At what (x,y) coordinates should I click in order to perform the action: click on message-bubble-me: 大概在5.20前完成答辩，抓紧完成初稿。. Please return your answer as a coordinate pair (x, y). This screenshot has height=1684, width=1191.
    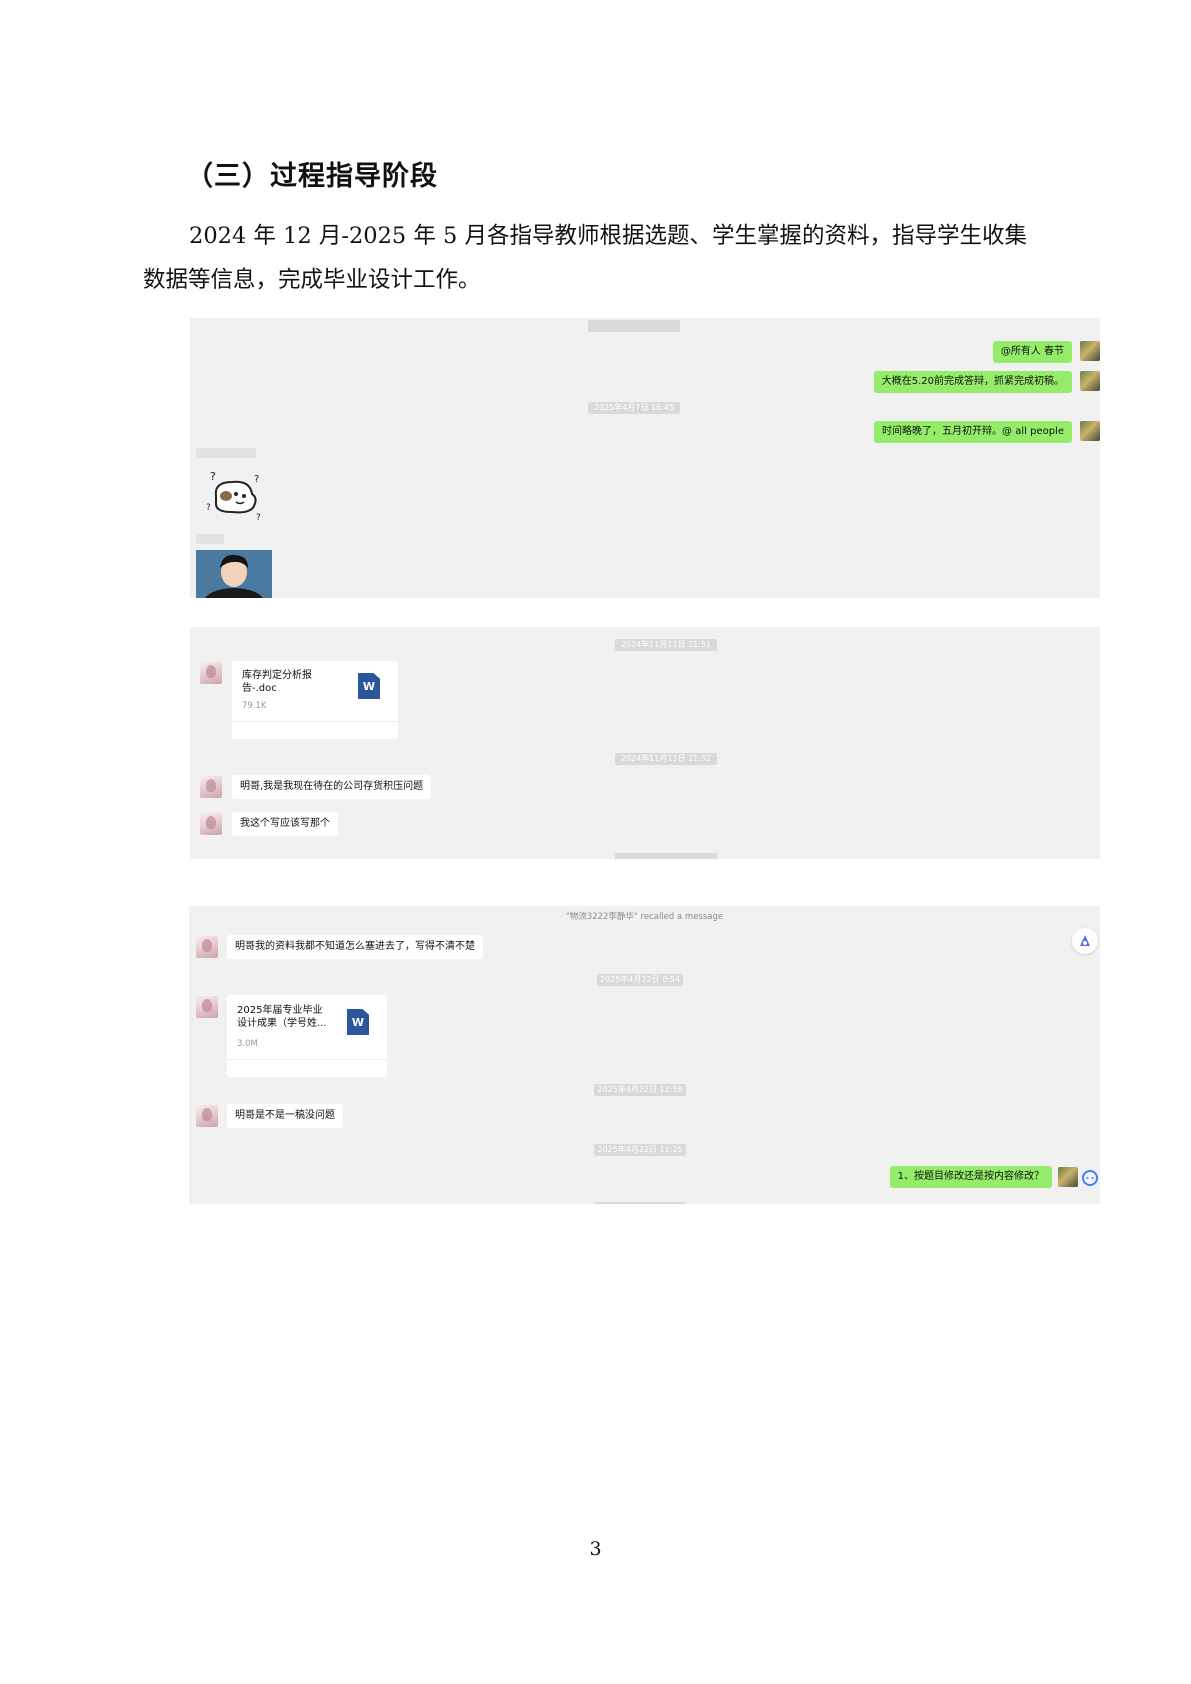
    Looking at the image, I should click on (972, 382).